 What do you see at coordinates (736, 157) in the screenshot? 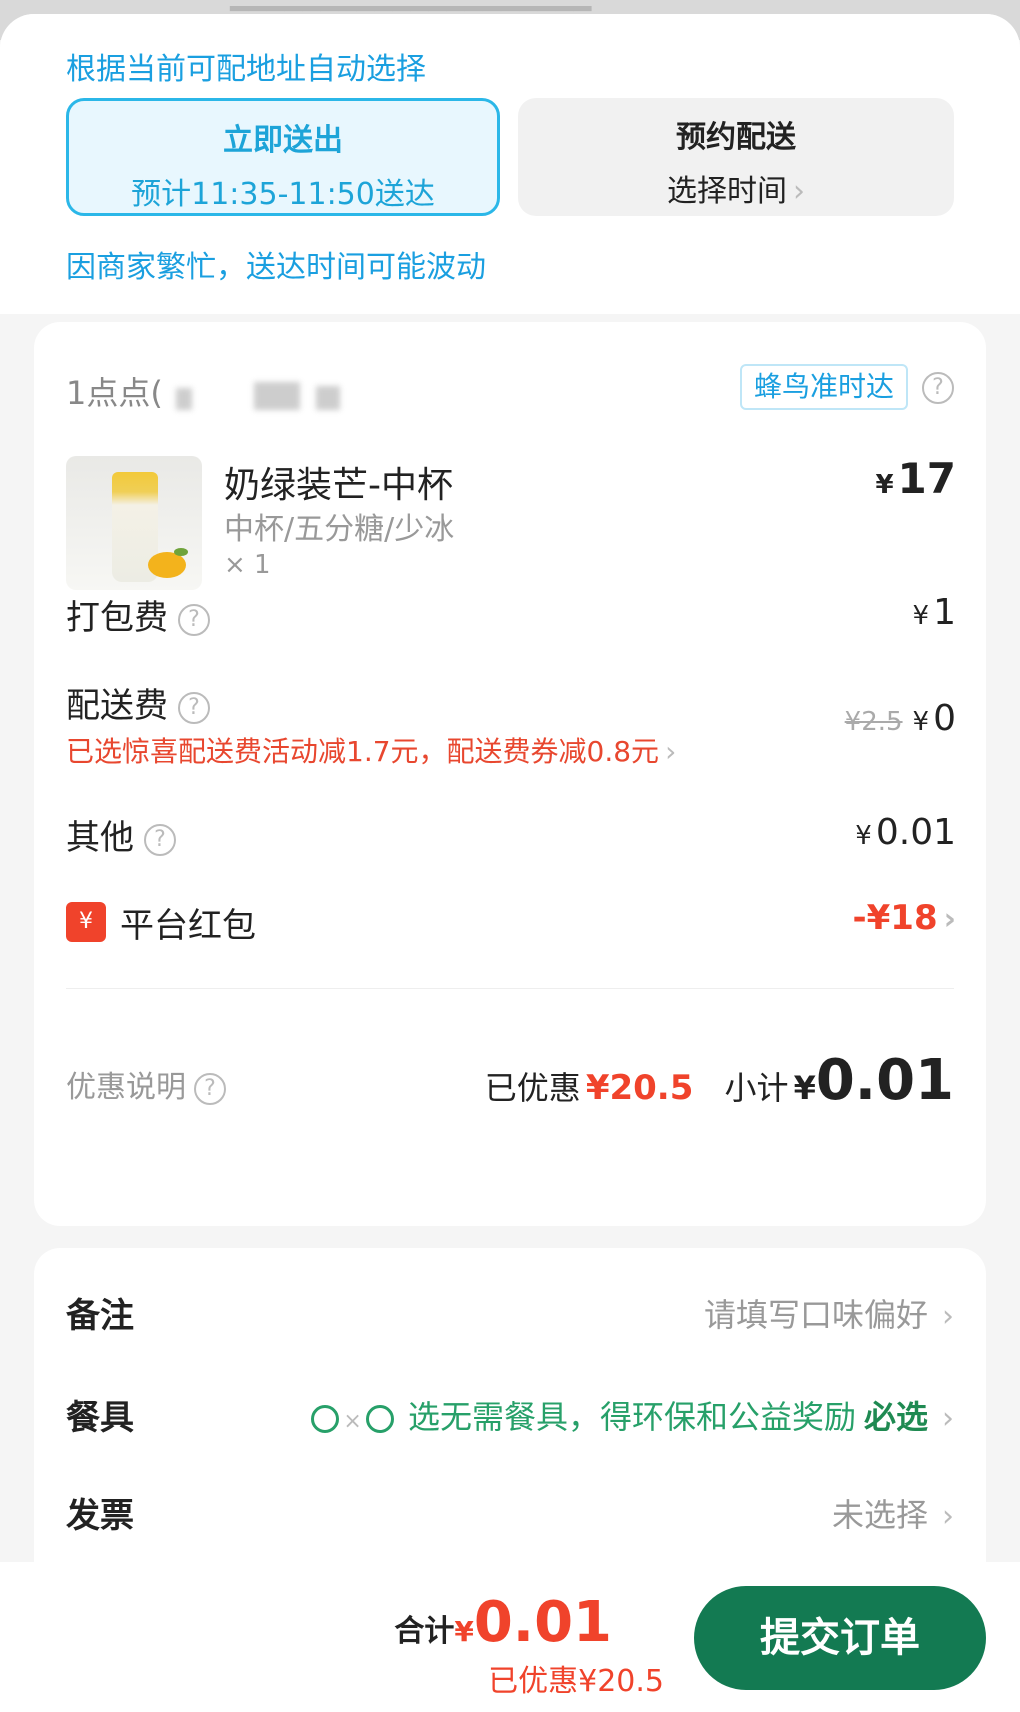
I see `scheduled-delivery-option: 预约配送 选择时间 ›` at bounding box center [736, 157].